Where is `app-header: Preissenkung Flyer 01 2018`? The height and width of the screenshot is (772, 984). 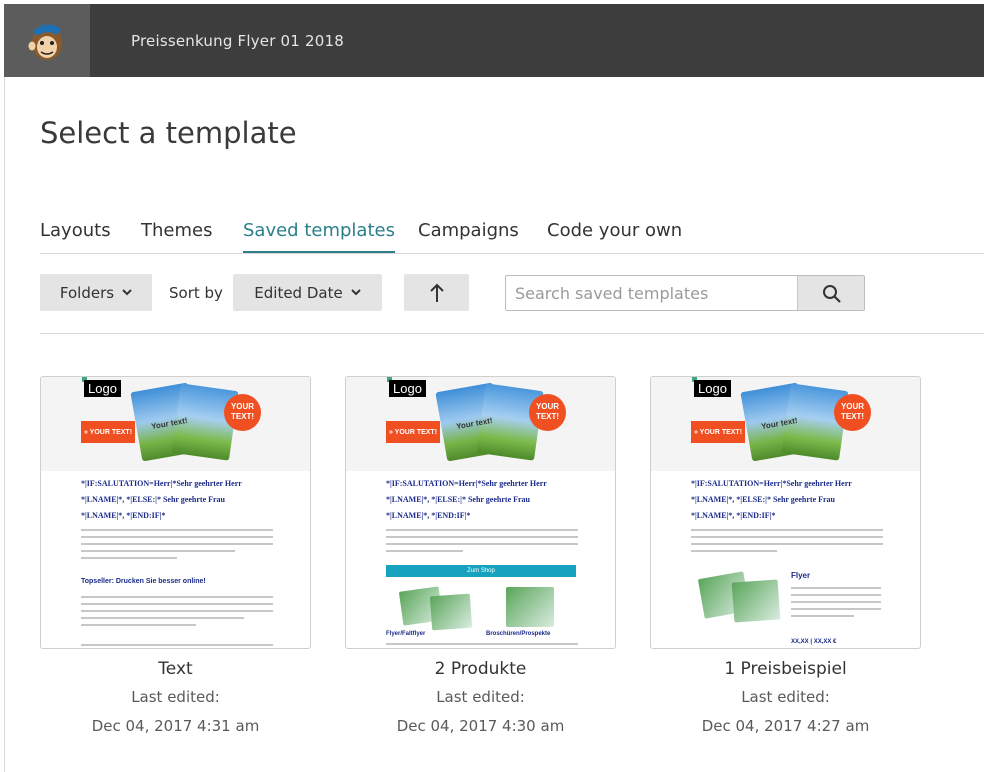 app-header: Preissenkung Flyer 01 2018 is located at coordinates (494, 40).